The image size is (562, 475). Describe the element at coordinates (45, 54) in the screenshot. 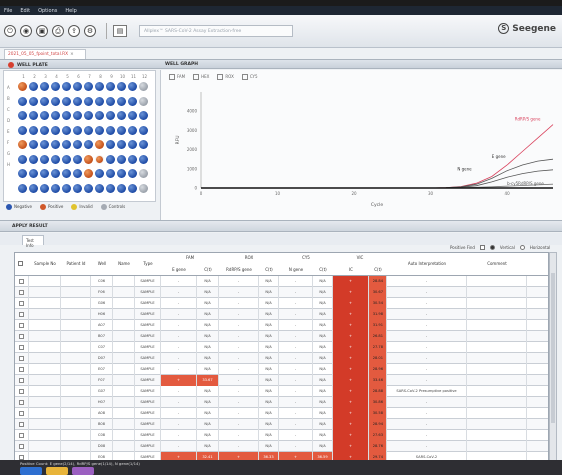

I see `document-tab: 2021_05_05_fpoint_total.RX ×` at that location.